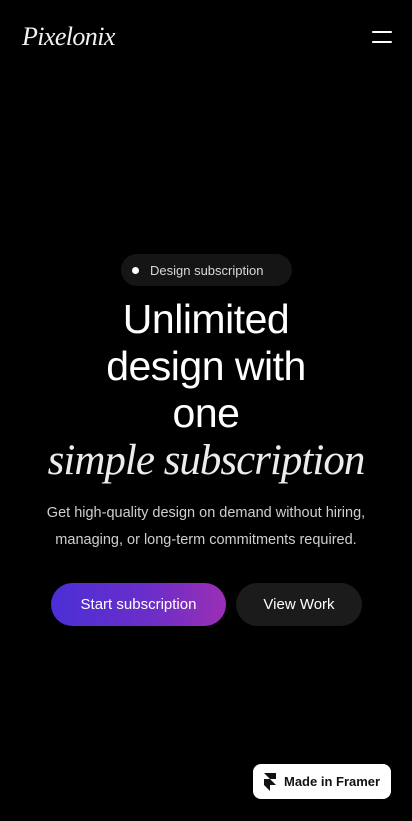 This screenshot has height=821, width=412. What do you see at coordinates (382, 37) in the screenshot?
I see `hamburger-menu-icon` at bounding box center [382, 37].